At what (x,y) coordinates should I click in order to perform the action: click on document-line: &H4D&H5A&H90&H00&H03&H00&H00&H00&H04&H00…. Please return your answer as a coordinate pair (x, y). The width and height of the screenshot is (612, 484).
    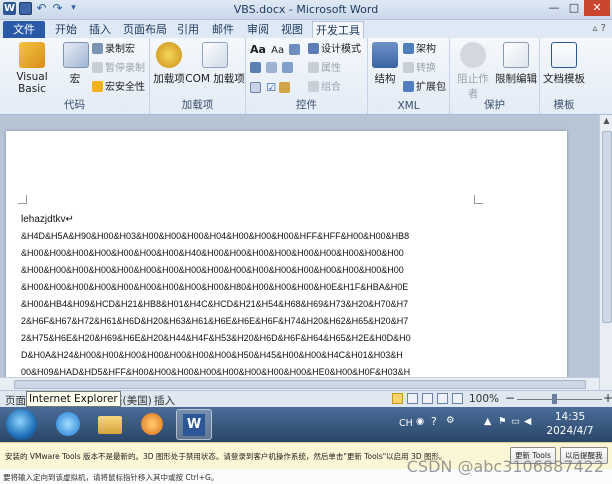
    Looking at the image, I should click on (215, 236).